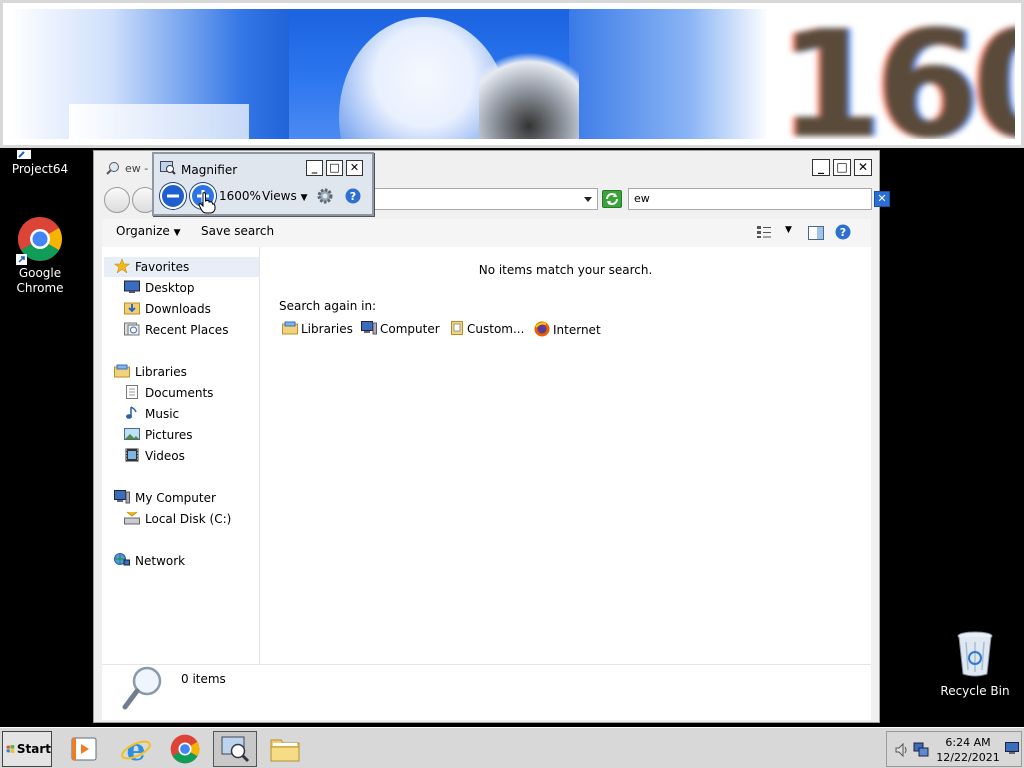 The image size is (1024, 768). Describe the element at coordinates (279, 196) in the screenshot. I see `views-label: Views` at that location.